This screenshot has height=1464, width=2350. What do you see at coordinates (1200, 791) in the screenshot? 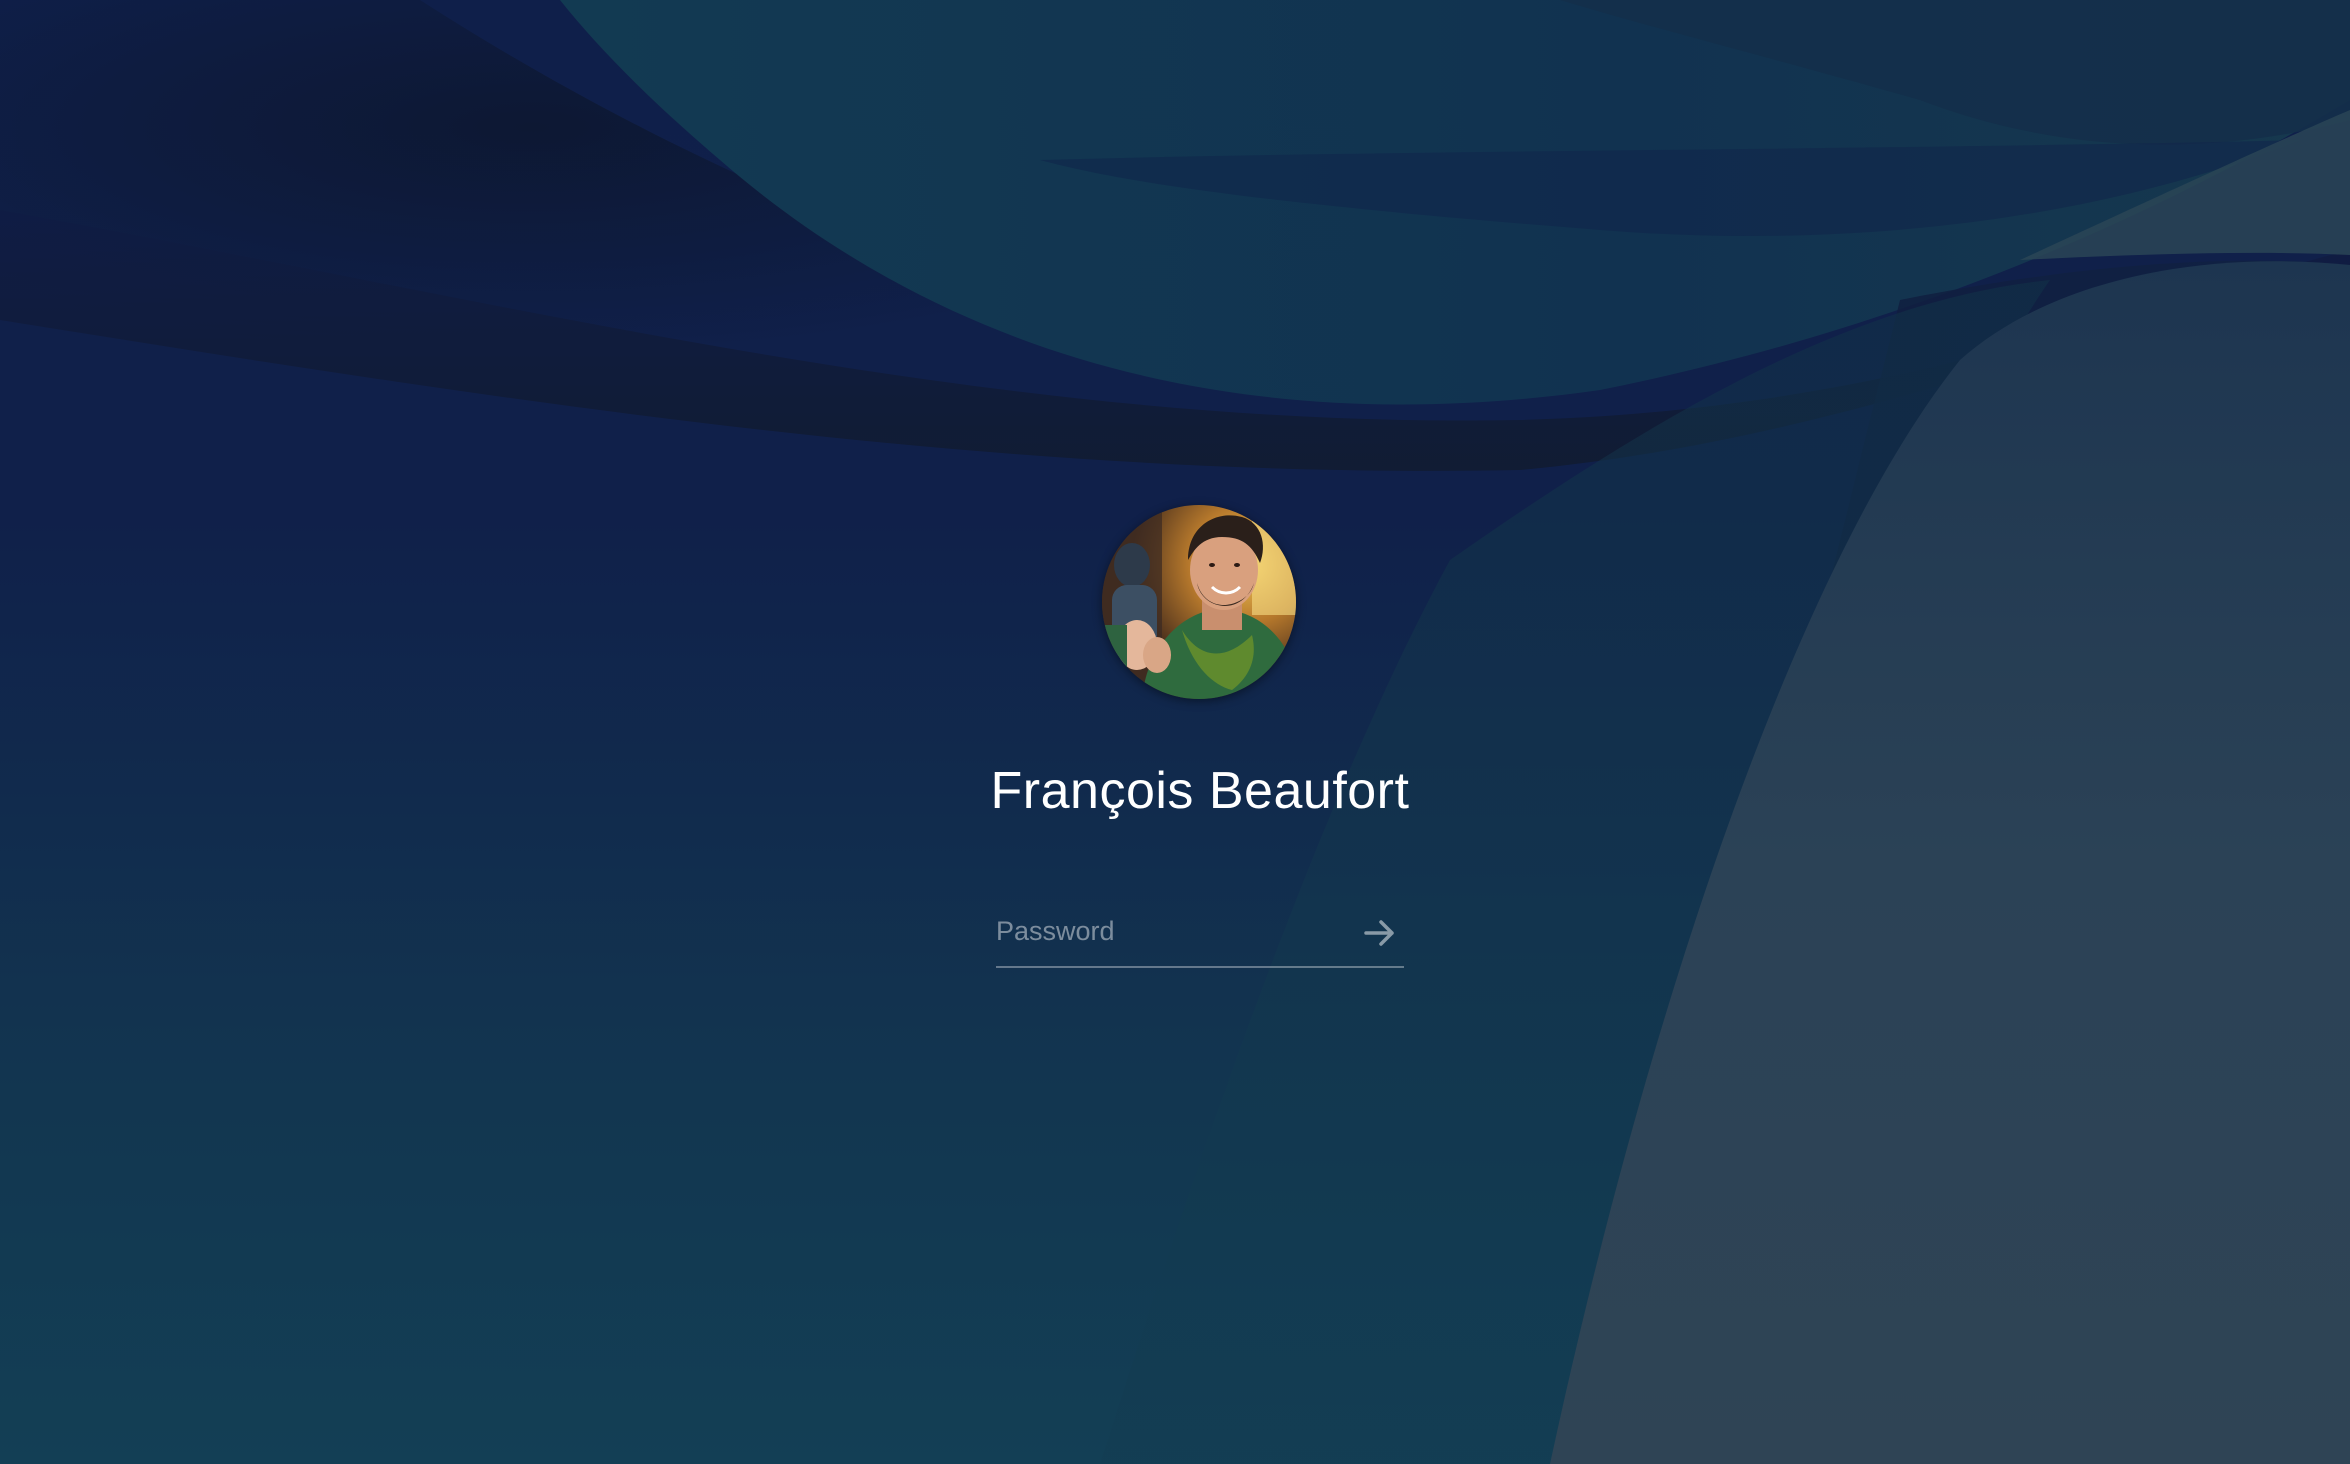
I see `user-name: François Beaufort` at bounding box center [1200, 791].